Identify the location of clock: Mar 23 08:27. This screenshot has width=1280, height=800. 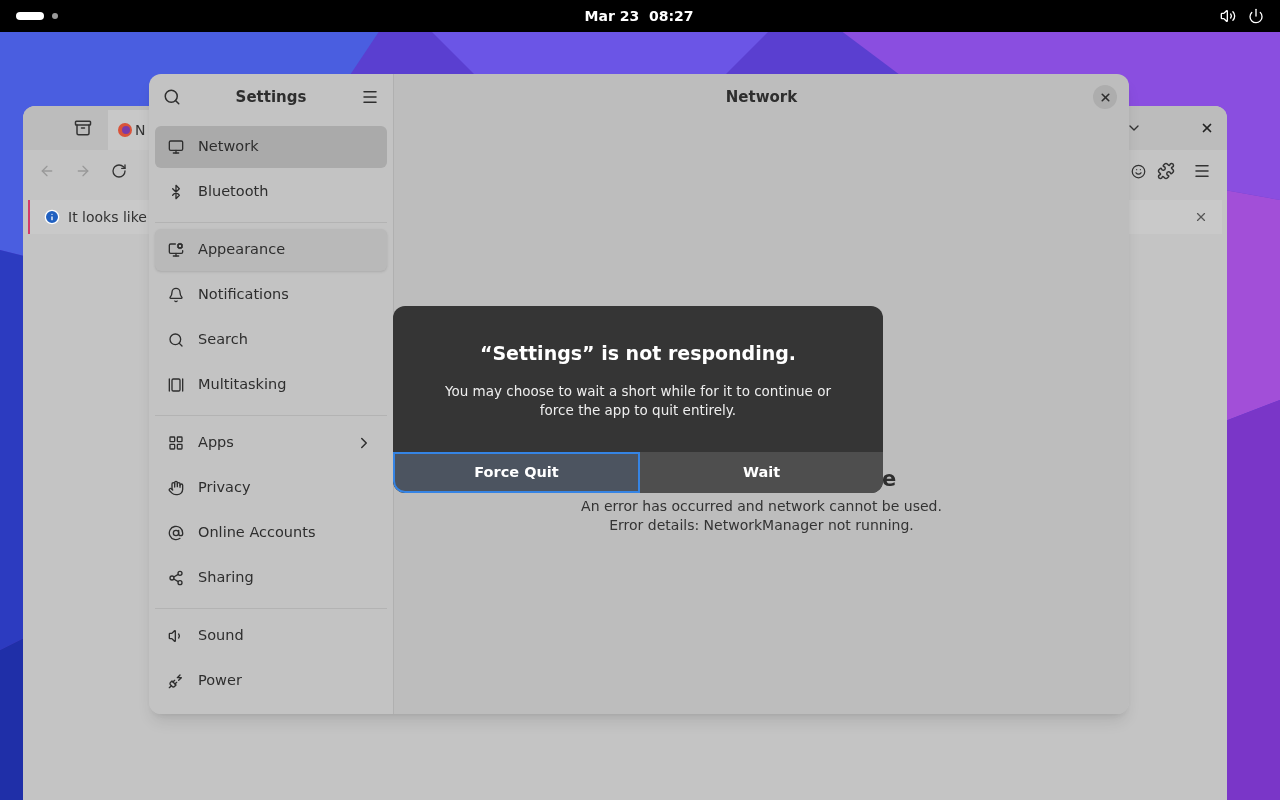
(639, 16).